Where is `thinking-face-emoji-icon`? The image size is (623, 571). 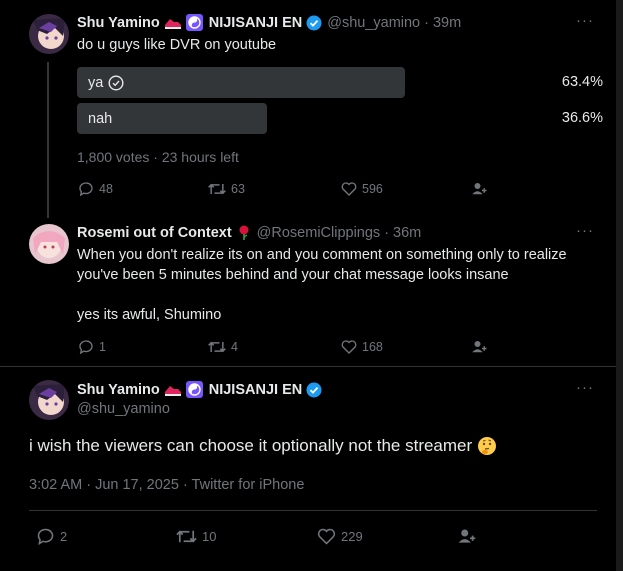 thinking-face-emoji-icon is located at coordinates (487, 446).